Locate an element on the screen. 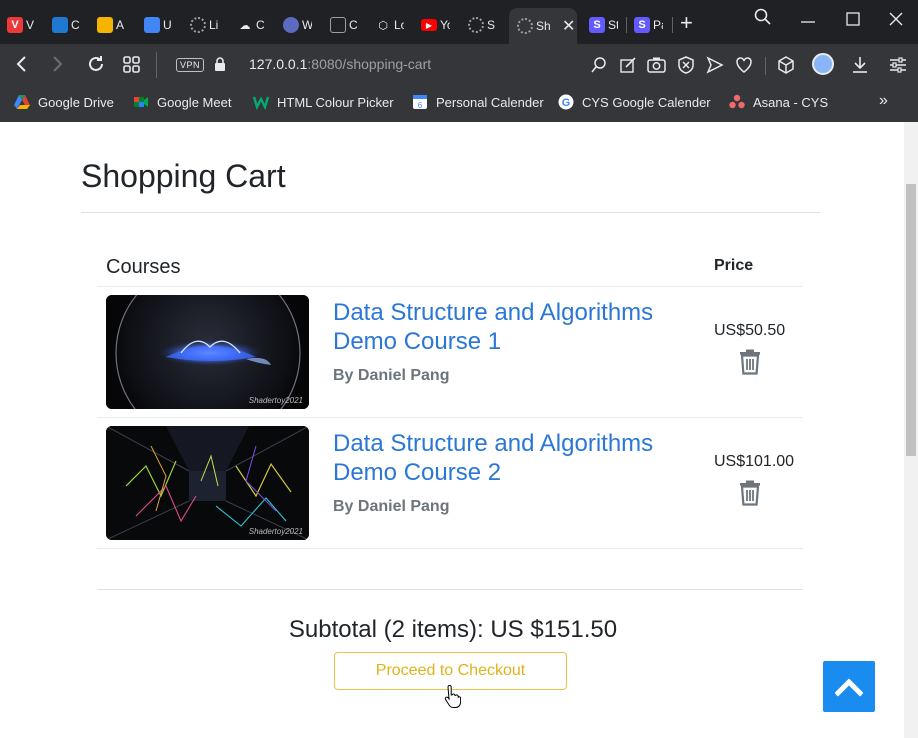 The image size is (918, 738). bookmark-personal-calender: 6 Personal Calender is located at coordinates (478, 102).